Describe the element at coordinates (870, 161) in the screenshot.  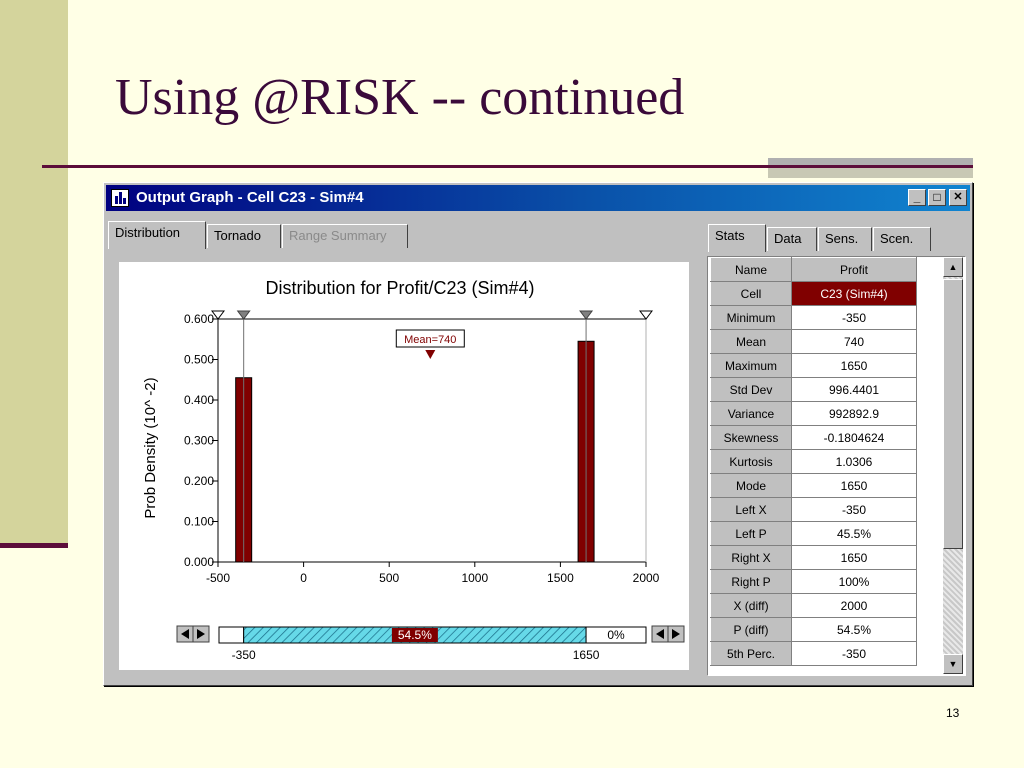
I see `slide-corner-accent` at that location.